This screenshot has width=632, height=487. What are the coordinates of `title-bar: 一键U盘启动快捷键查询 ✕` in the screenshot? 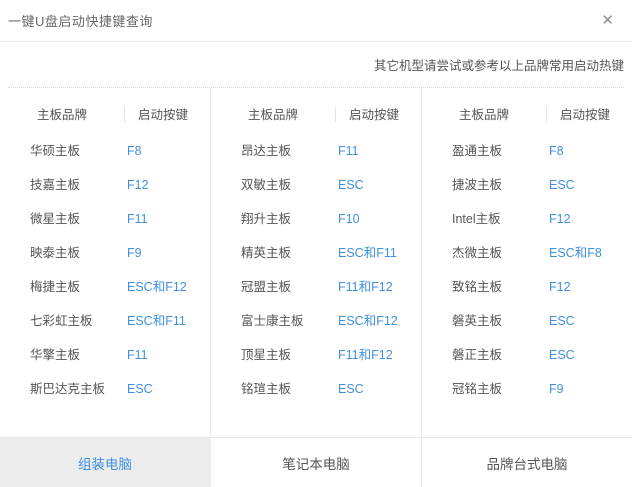 It's located at (316, 21).